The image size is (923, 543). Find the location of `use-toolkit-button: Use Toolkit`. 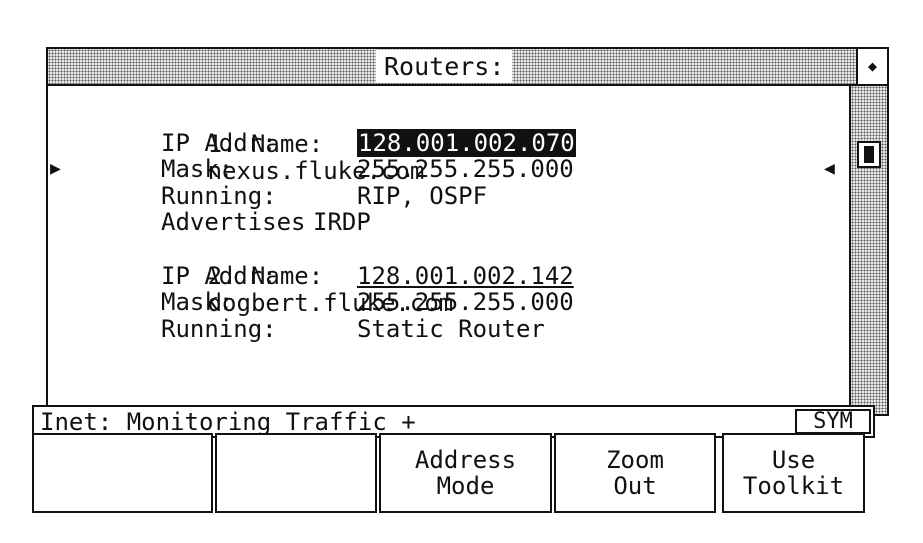

use-toolkit-button: Use Toolkit is located at coordinates (793, 473).